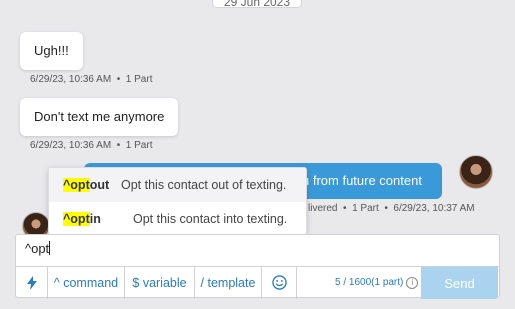  I want to click on smiley-icon, so click(279, 282).